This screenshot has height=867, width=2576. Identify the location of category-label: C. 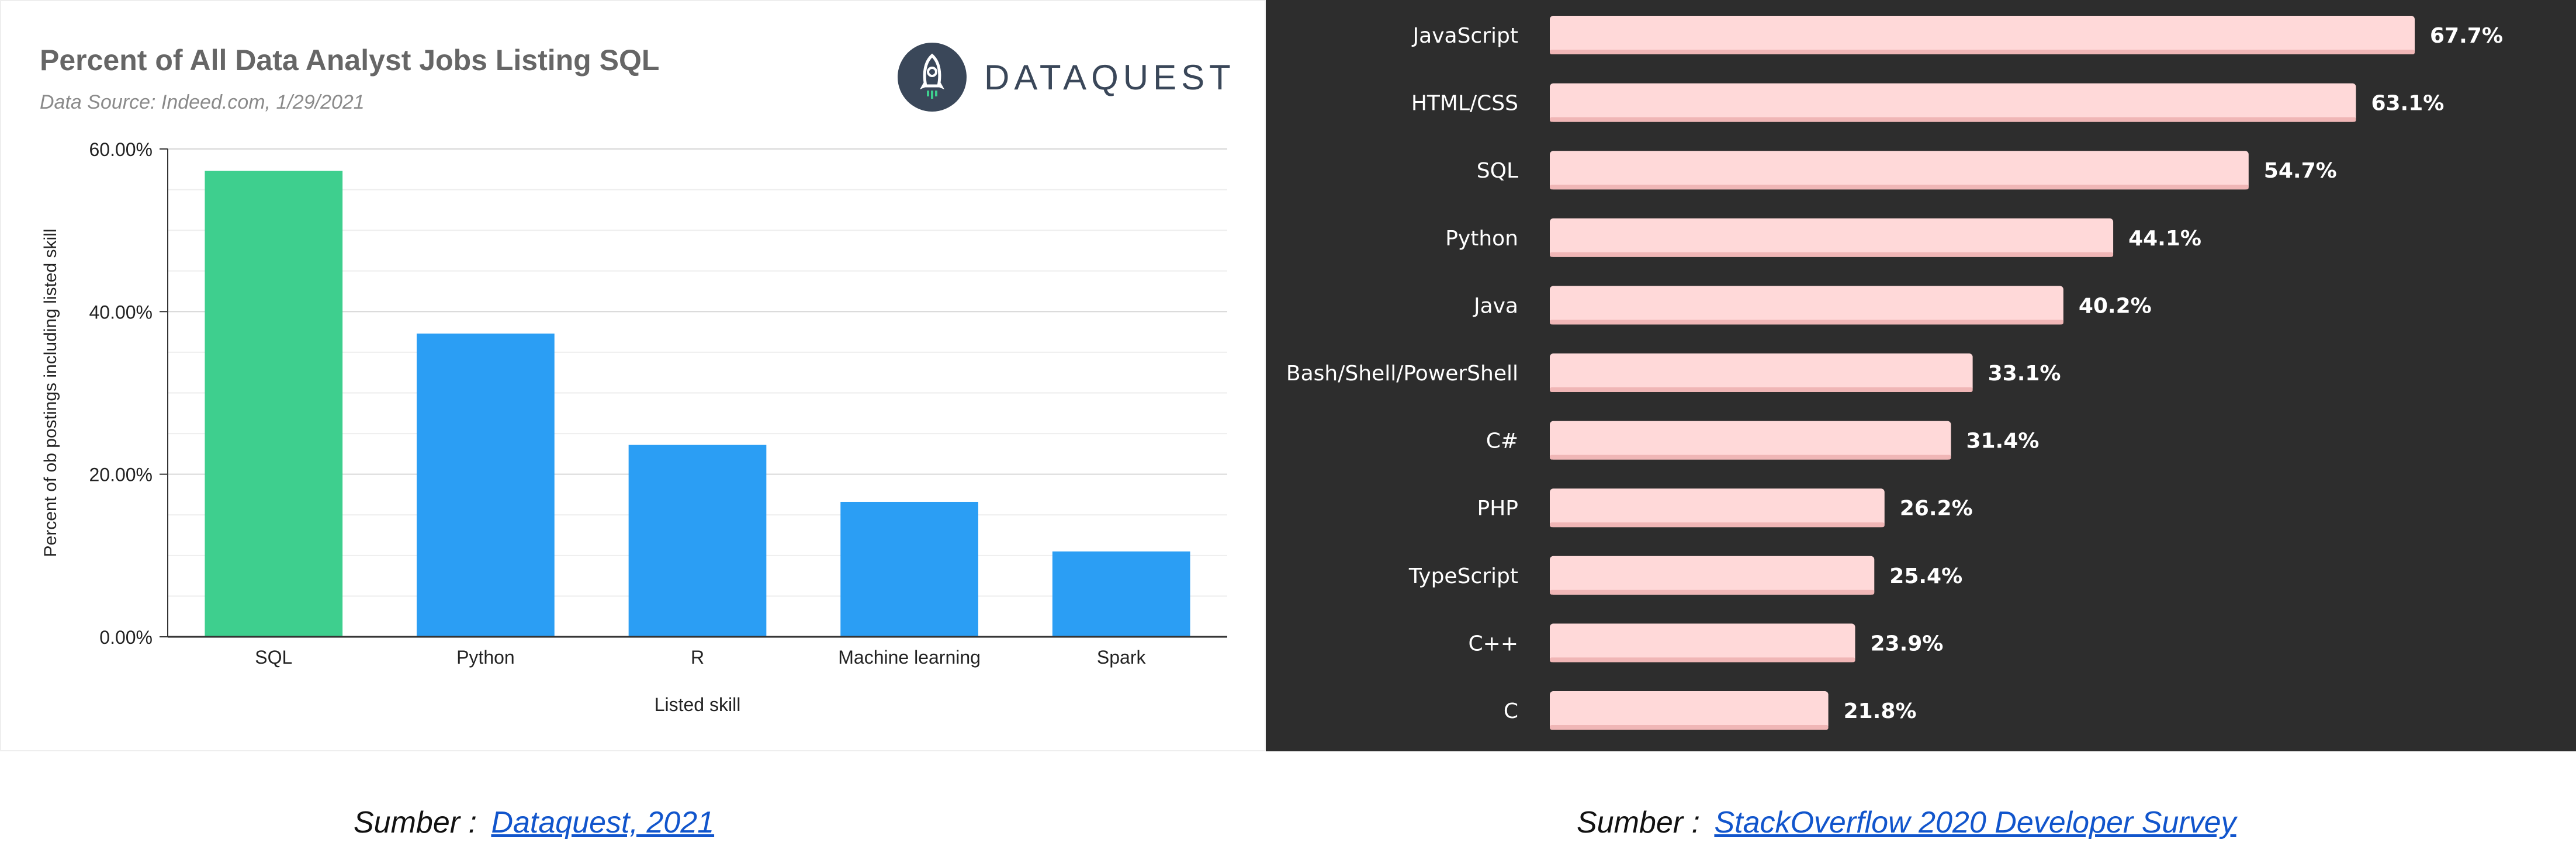
(1511, 711).